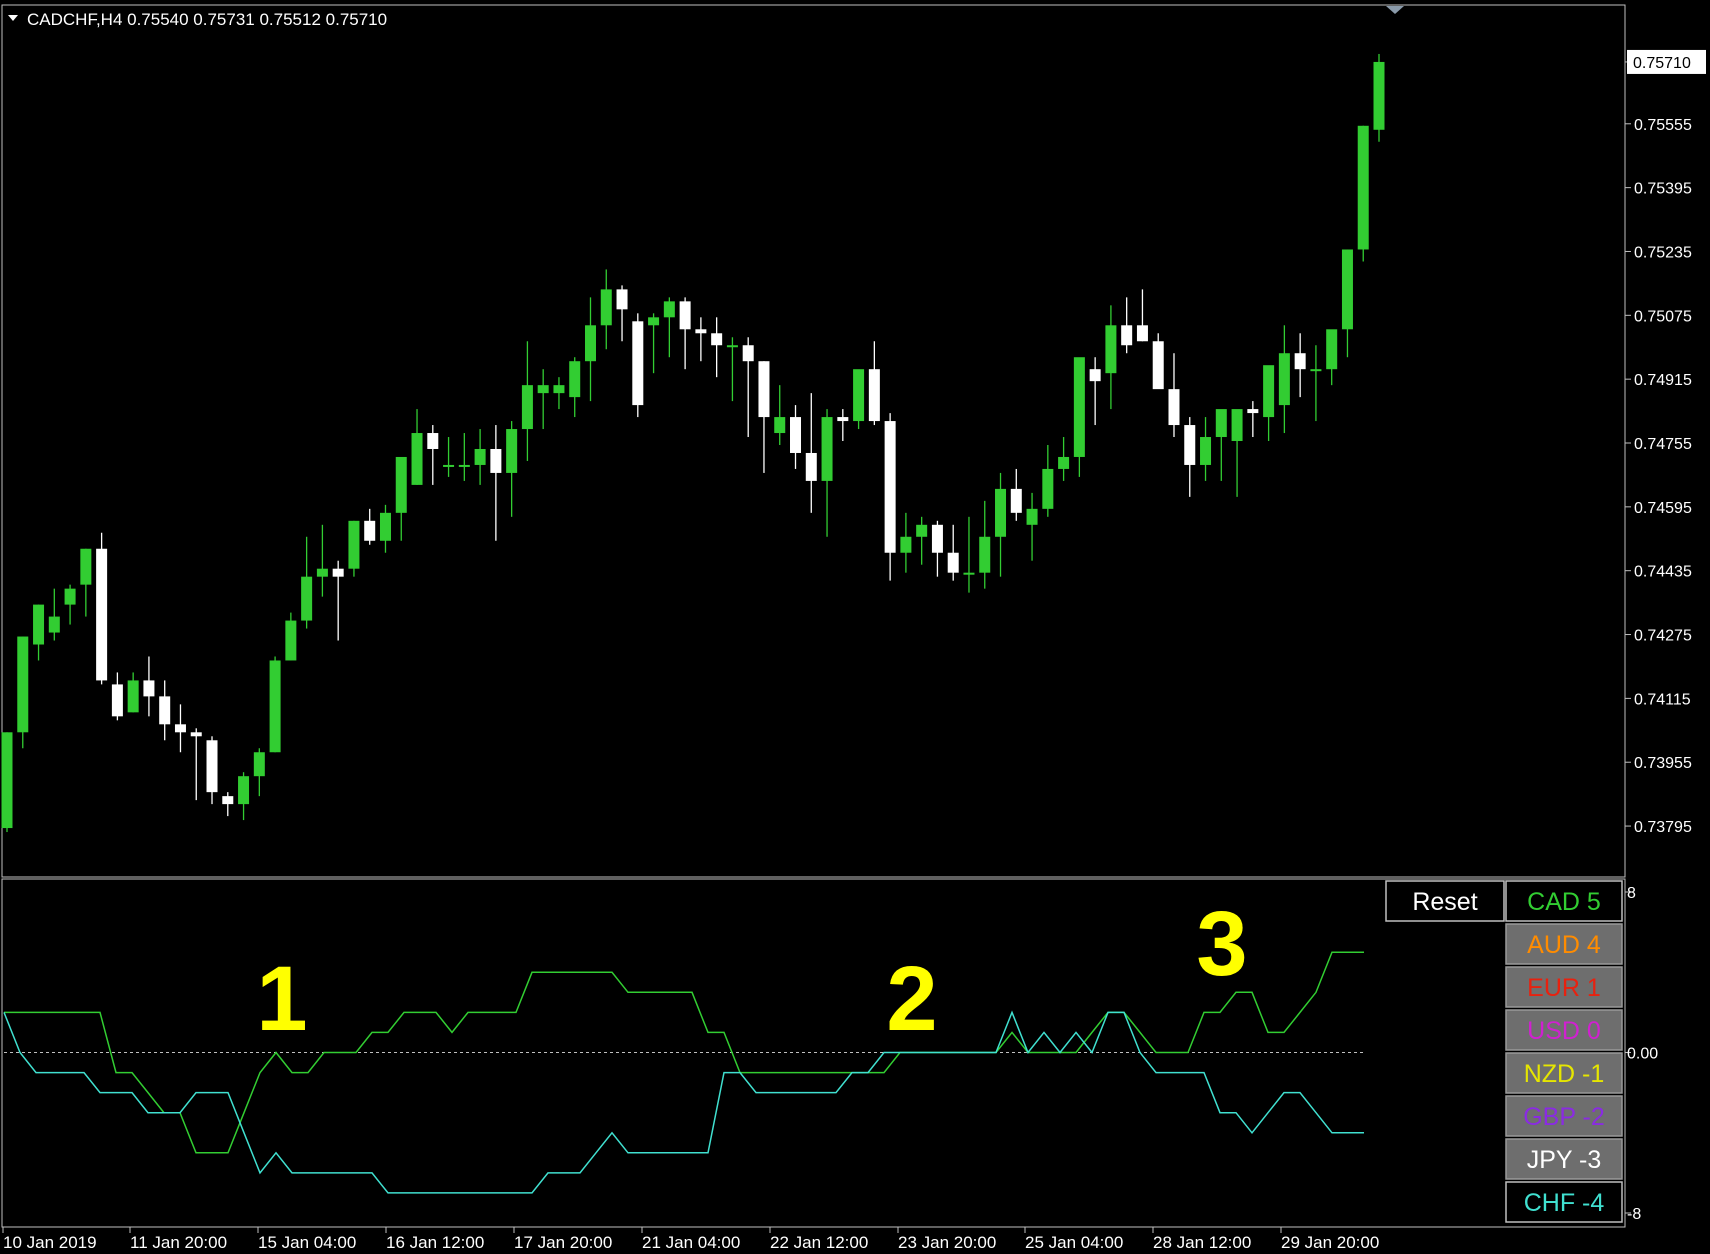 The image size is (1710, 1254). What do you see at coordinates (1634, 1214) in the screenshot?
I see `indicator-tick-label: -8` at bounding box center [1634, 1214].